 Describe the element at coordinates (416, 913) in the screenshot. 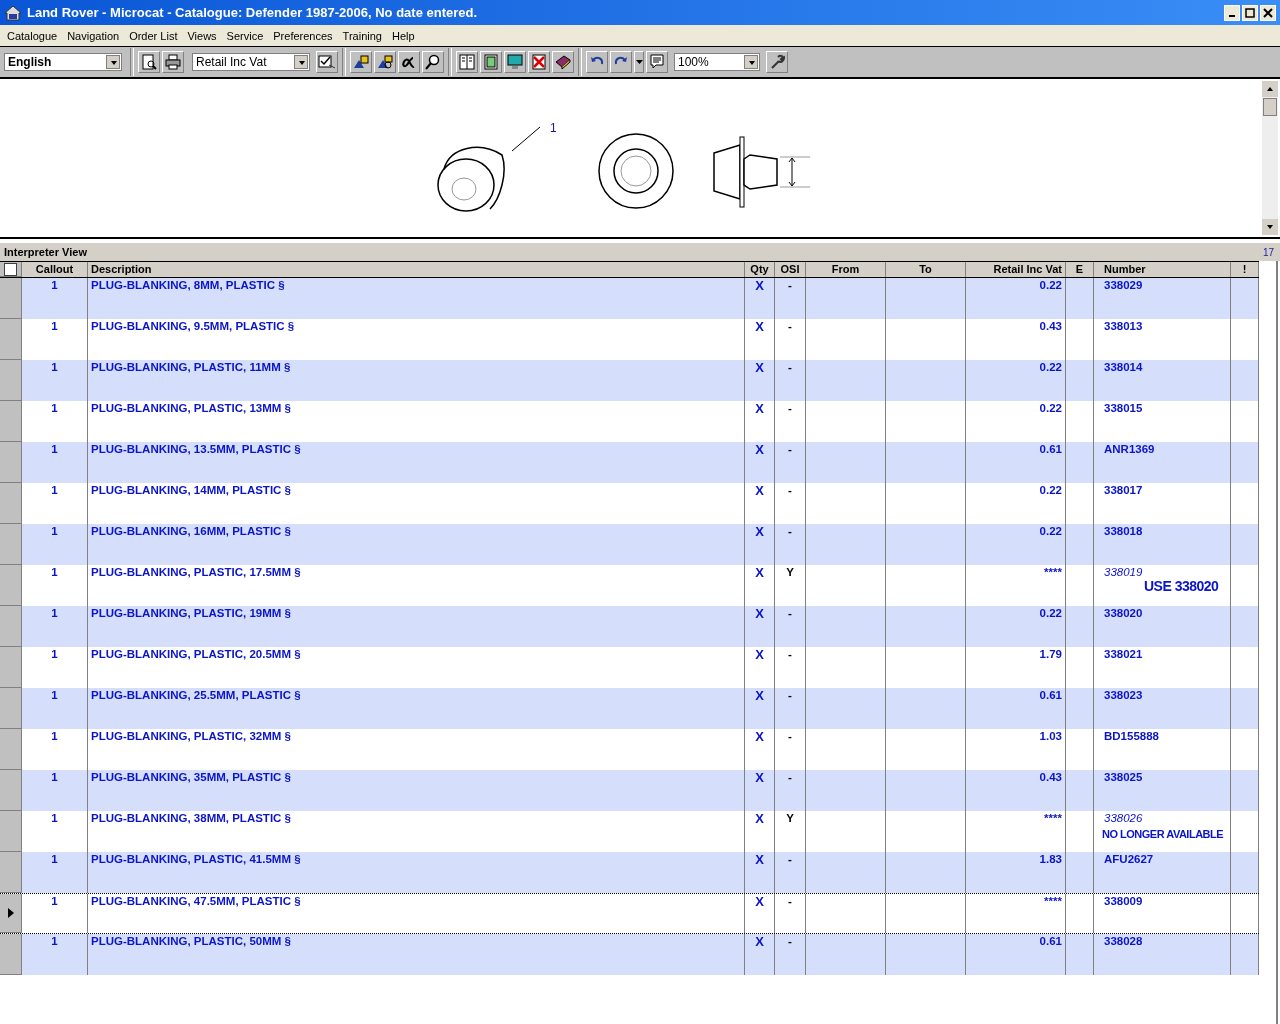

I see `table-cell: PLUG-BLANKING, 47.5MM, PLASTIC §` at that location.